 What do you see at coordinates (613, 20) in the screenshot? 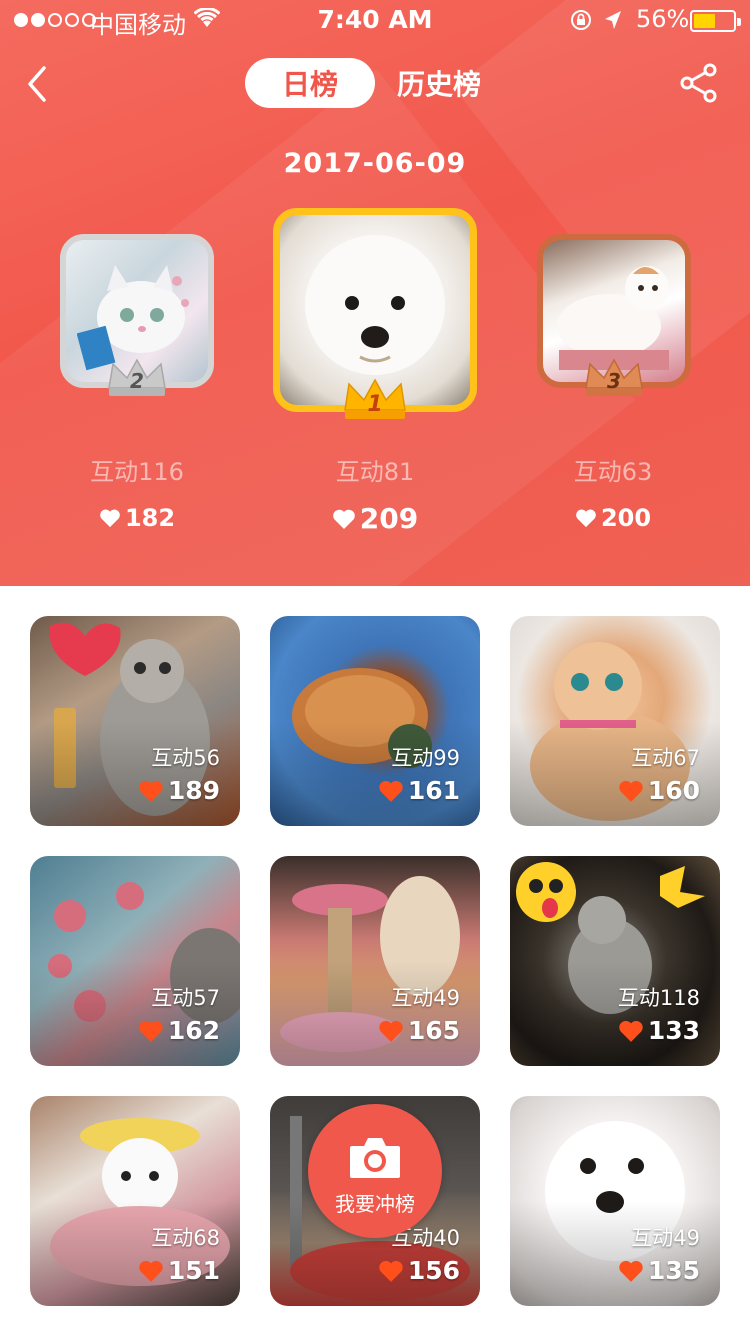
I see `location-icon` at bounding box center [613, 20].